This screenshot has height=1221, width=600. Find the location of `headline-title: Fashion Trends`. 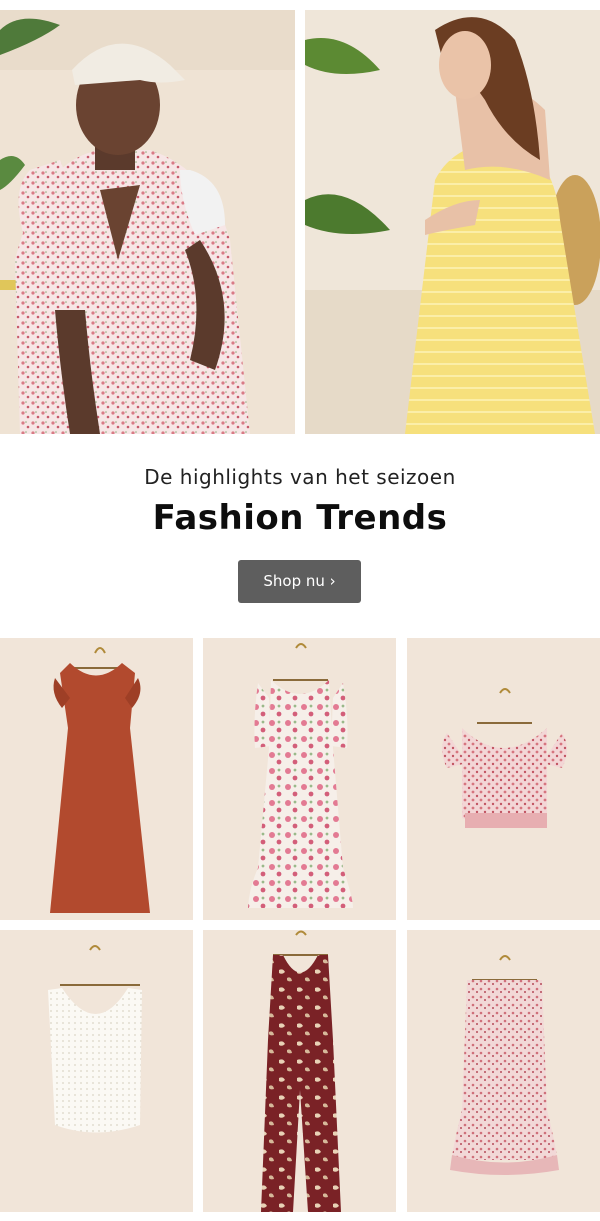

headline-title: Fashion Trends is located at coordinates (300, 518).